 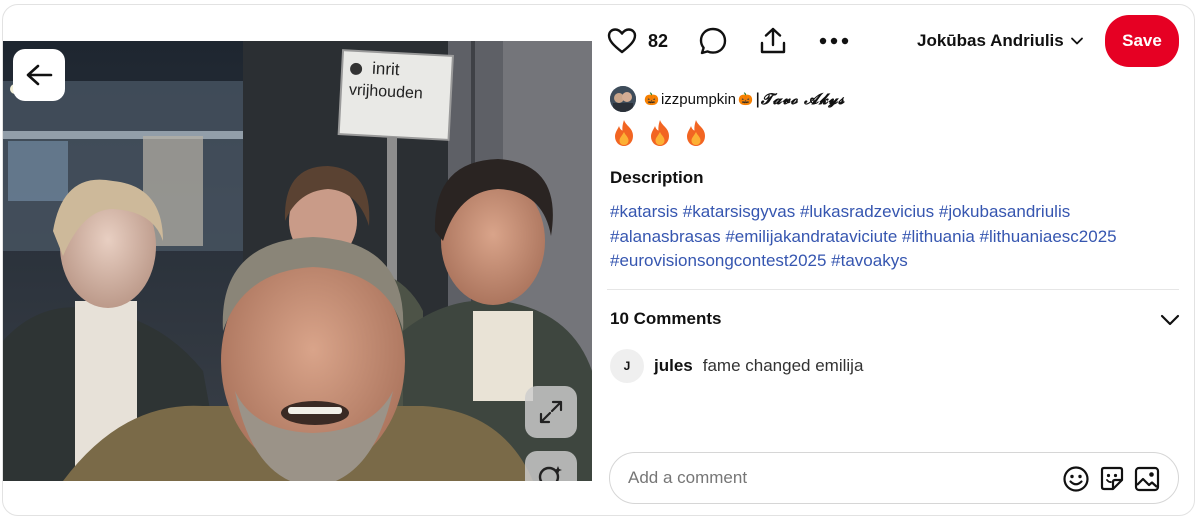 I want to click on back-button, so click(x=39, y=75).